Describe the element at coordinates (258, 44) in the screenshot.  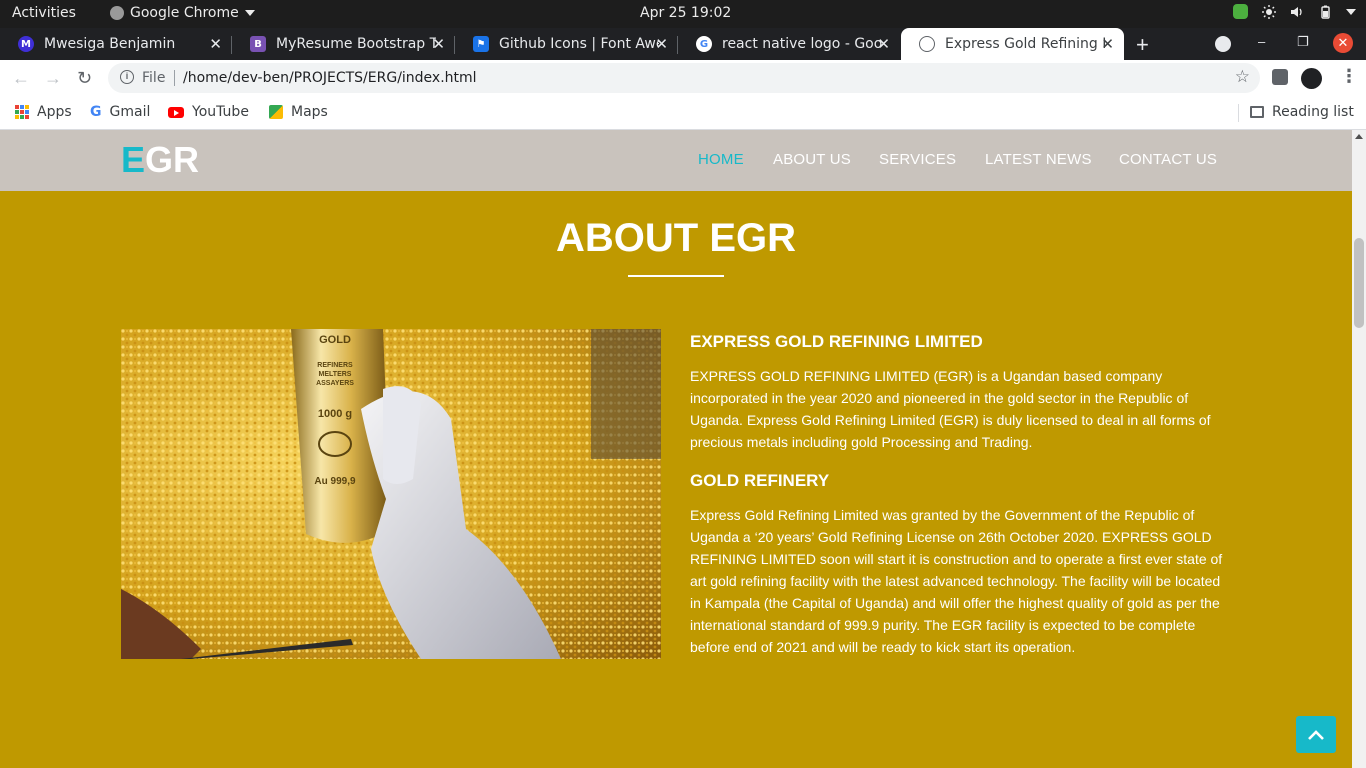
I see `bootstrap-icon: B` at that location.